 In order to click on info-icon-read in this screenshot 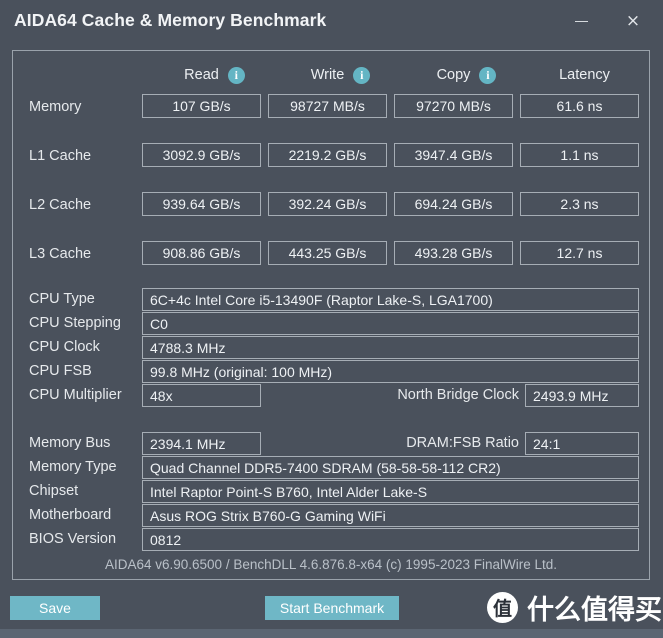, I will do `click(236, 75)`.